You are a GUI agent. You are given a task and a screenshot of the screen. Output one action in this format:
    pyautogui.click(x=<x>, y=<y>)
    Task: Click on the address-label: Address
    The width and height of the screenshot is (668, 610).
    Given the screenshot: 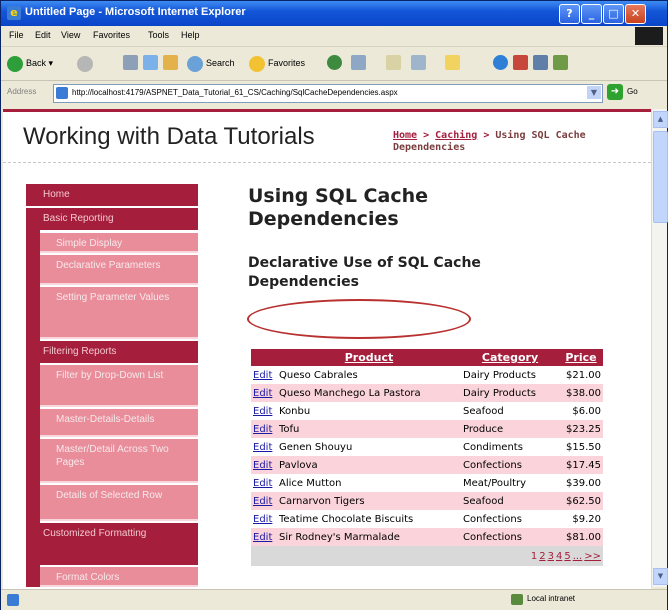 What is the action you would take?
    pyautogui.click(x=22, y=91)
    